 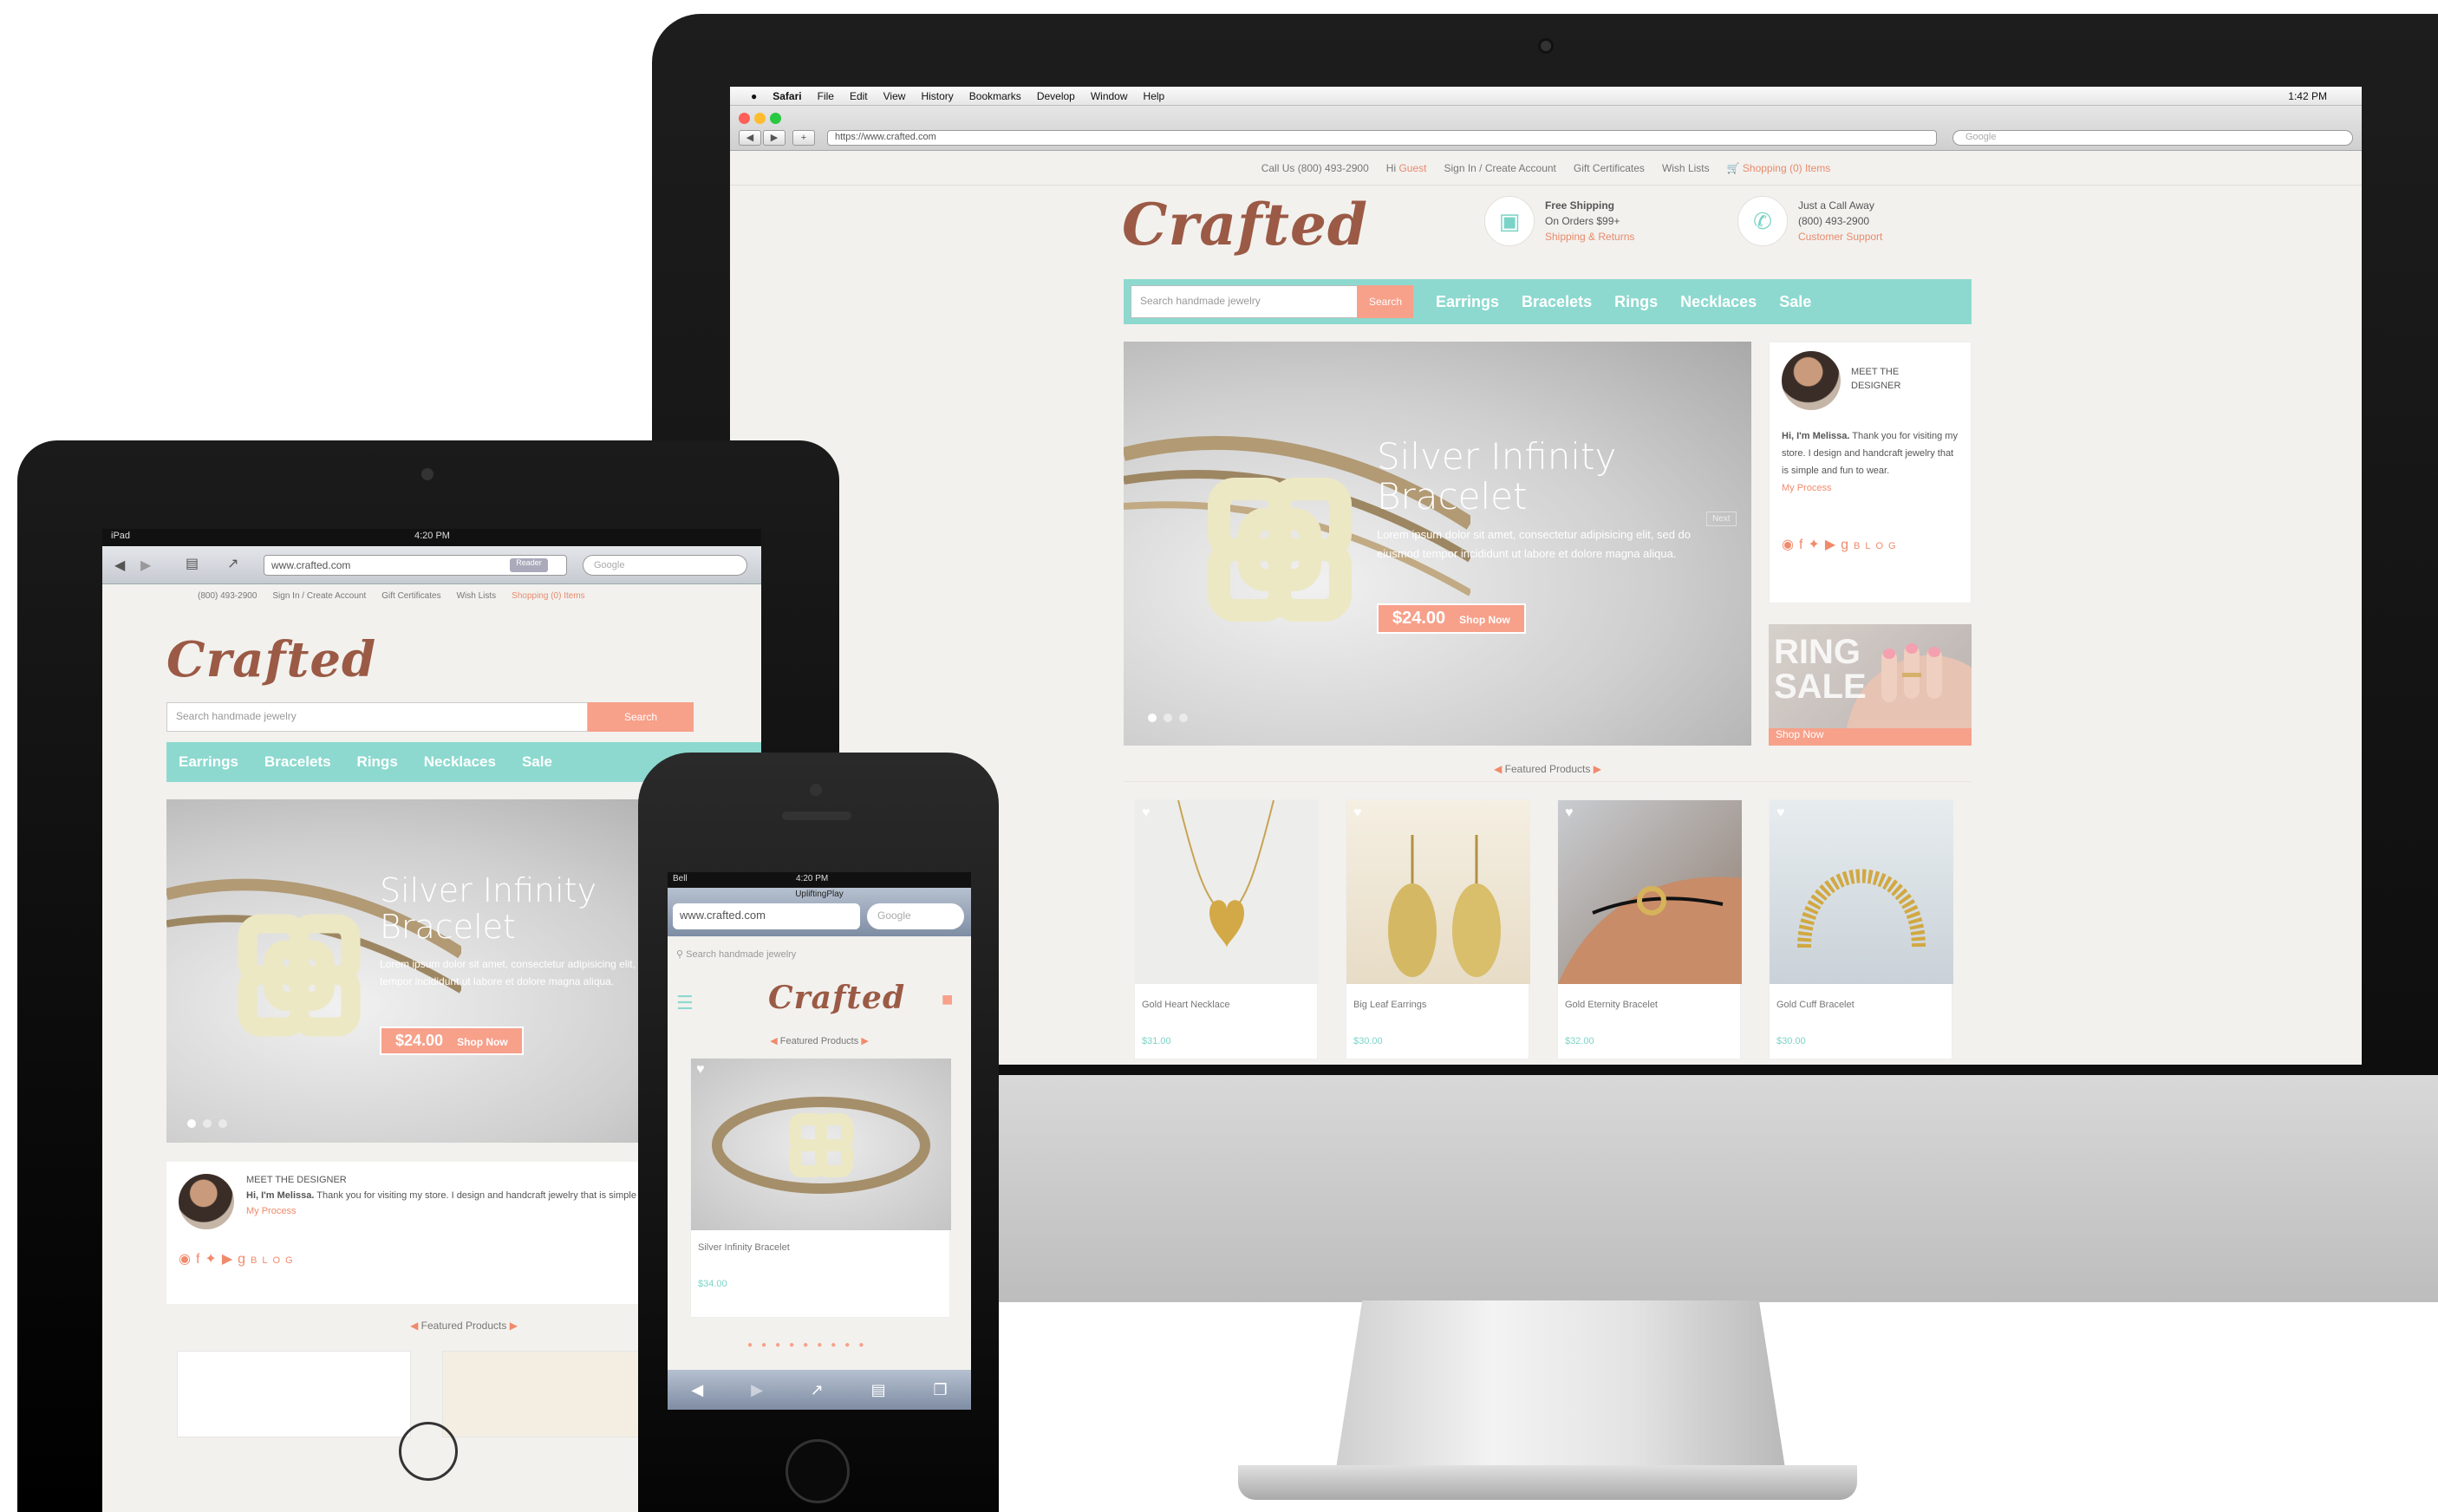 What do you see at coordinates (760, 119) in the screenshot?
I see `minimize-window-button` at bounding box center [760, 119].